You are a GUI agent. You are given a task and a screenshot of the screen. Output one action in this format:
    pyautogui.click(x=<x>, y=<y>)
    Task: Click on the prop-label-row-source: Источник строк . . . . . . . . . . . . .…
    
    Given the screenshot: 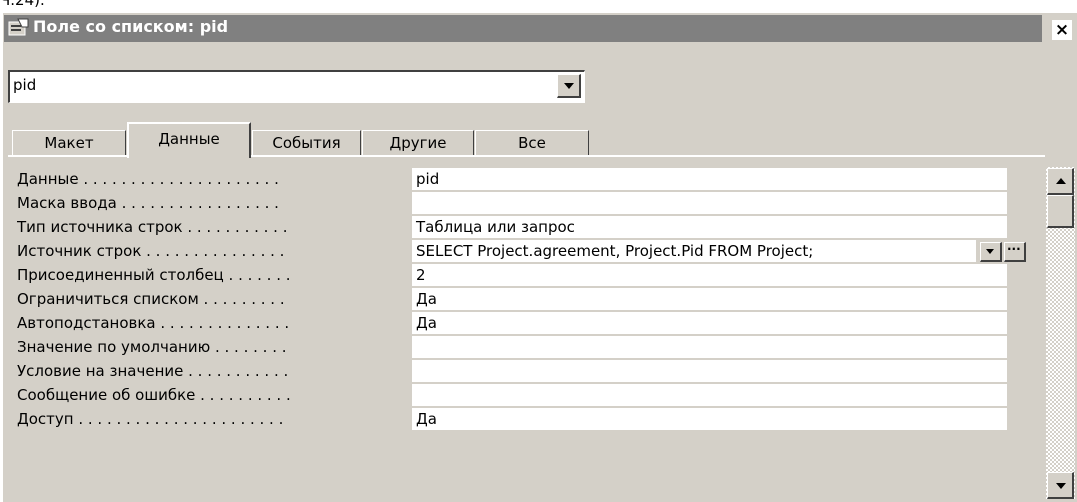 What is the action you would take?
    pyautogui.click(x=151, y=251)
    